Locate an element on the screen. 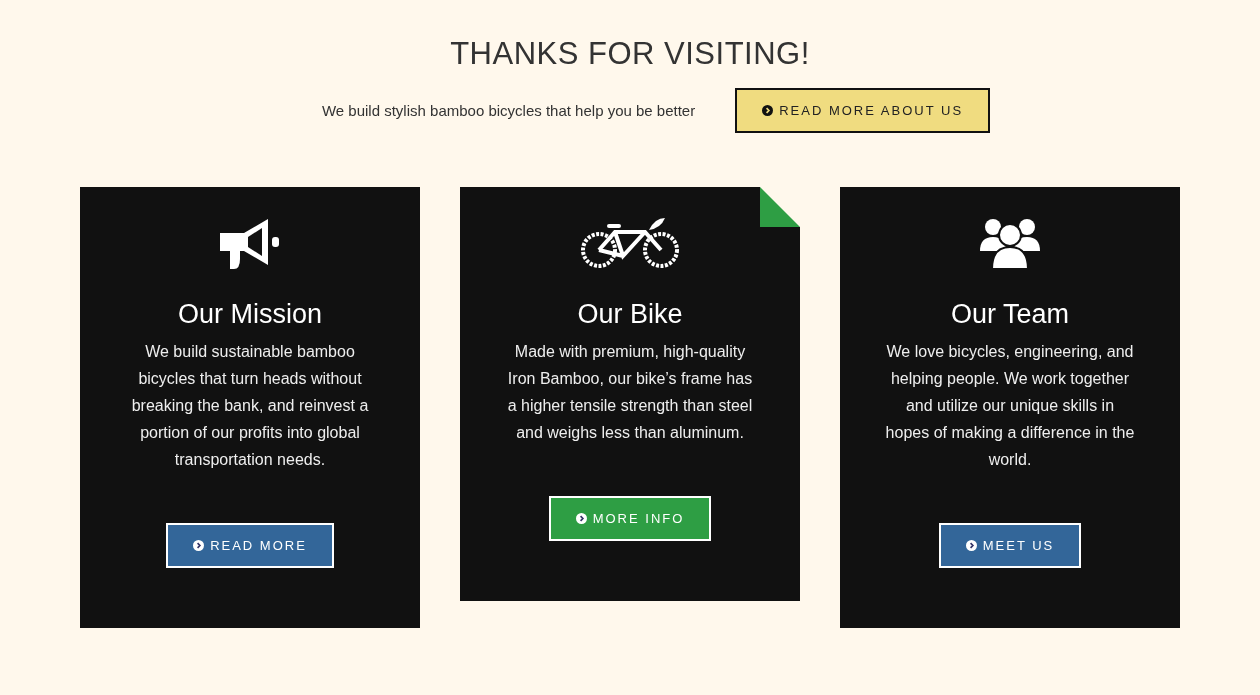 Image resolution: width=1260 pixels, height=695 pixels. bicycle-icon is located at coordinates (630, 243).